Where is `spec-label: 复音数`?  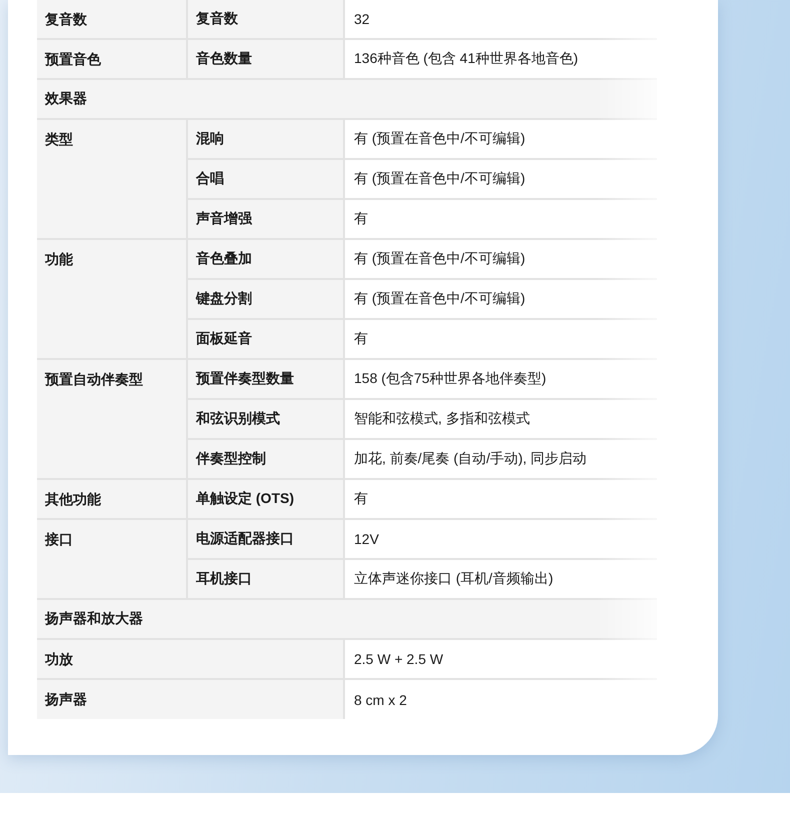
spec-label: 复音数 is located at coordinates (217, 18).